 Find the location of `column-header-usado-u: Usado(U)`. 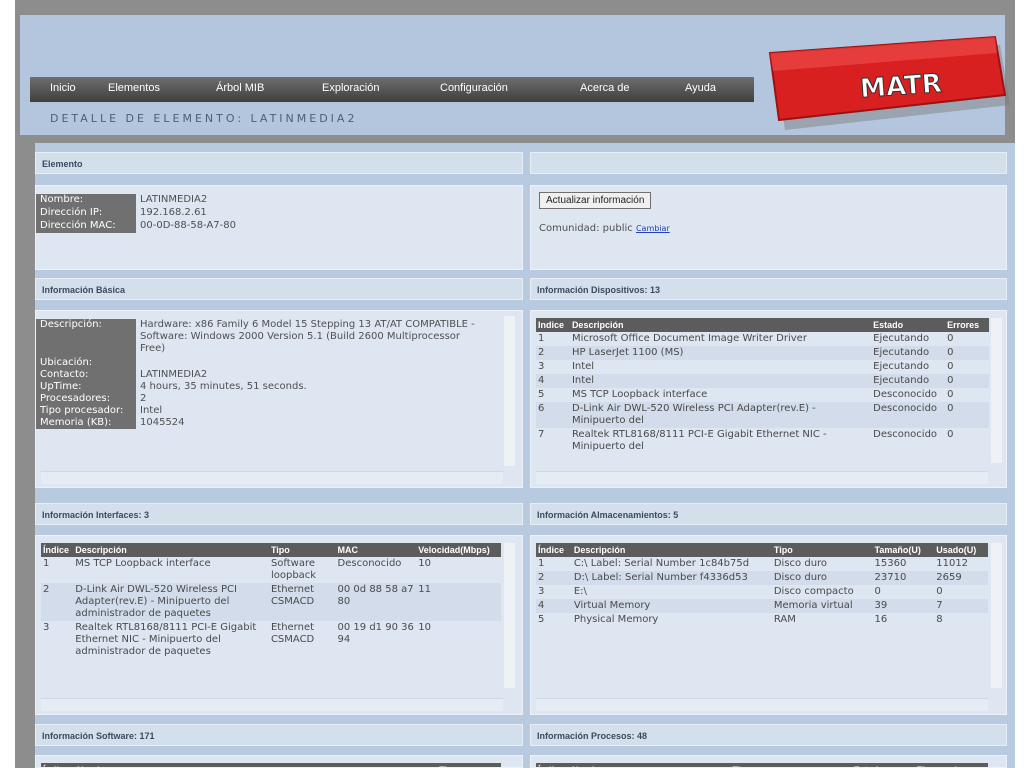

column-header-usado-u: Usado(U) is located at coordinates (961, 550).